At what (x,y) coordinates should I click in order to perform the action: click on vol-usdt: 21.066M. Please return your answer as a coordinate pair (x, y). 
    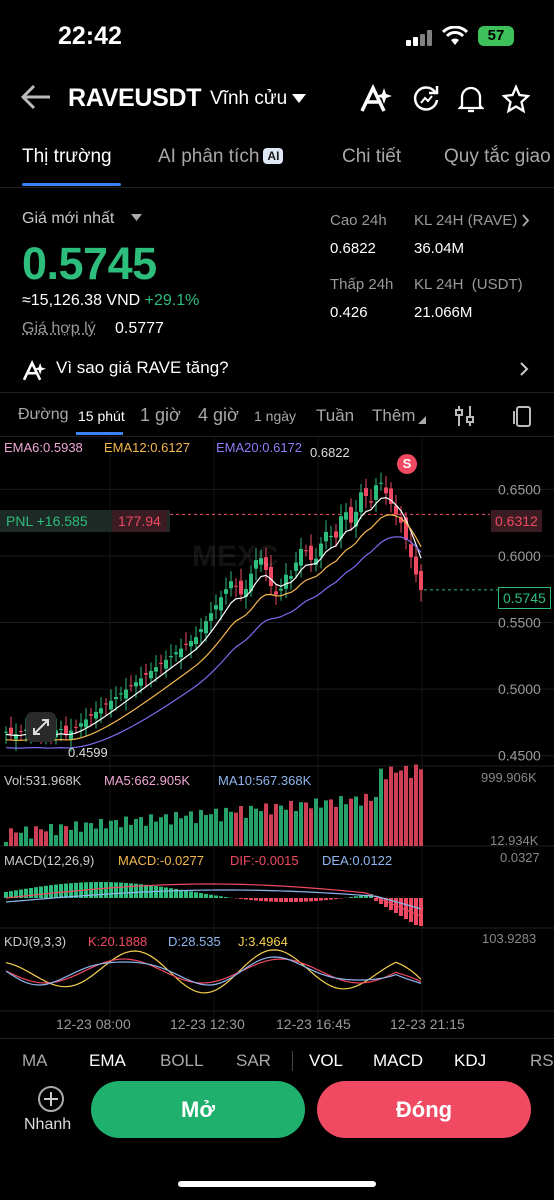
    Looking at the image, I should click on (443, 312).